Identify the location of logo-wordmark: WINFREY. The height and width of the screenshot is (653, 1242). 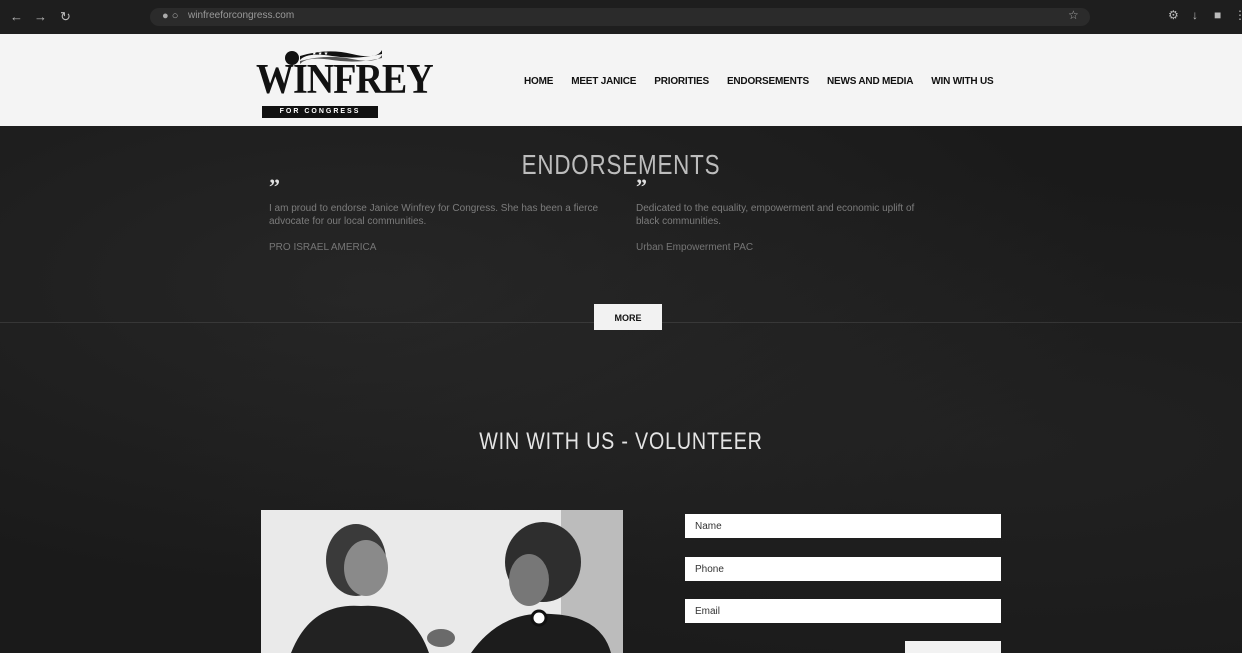
(345, 80).